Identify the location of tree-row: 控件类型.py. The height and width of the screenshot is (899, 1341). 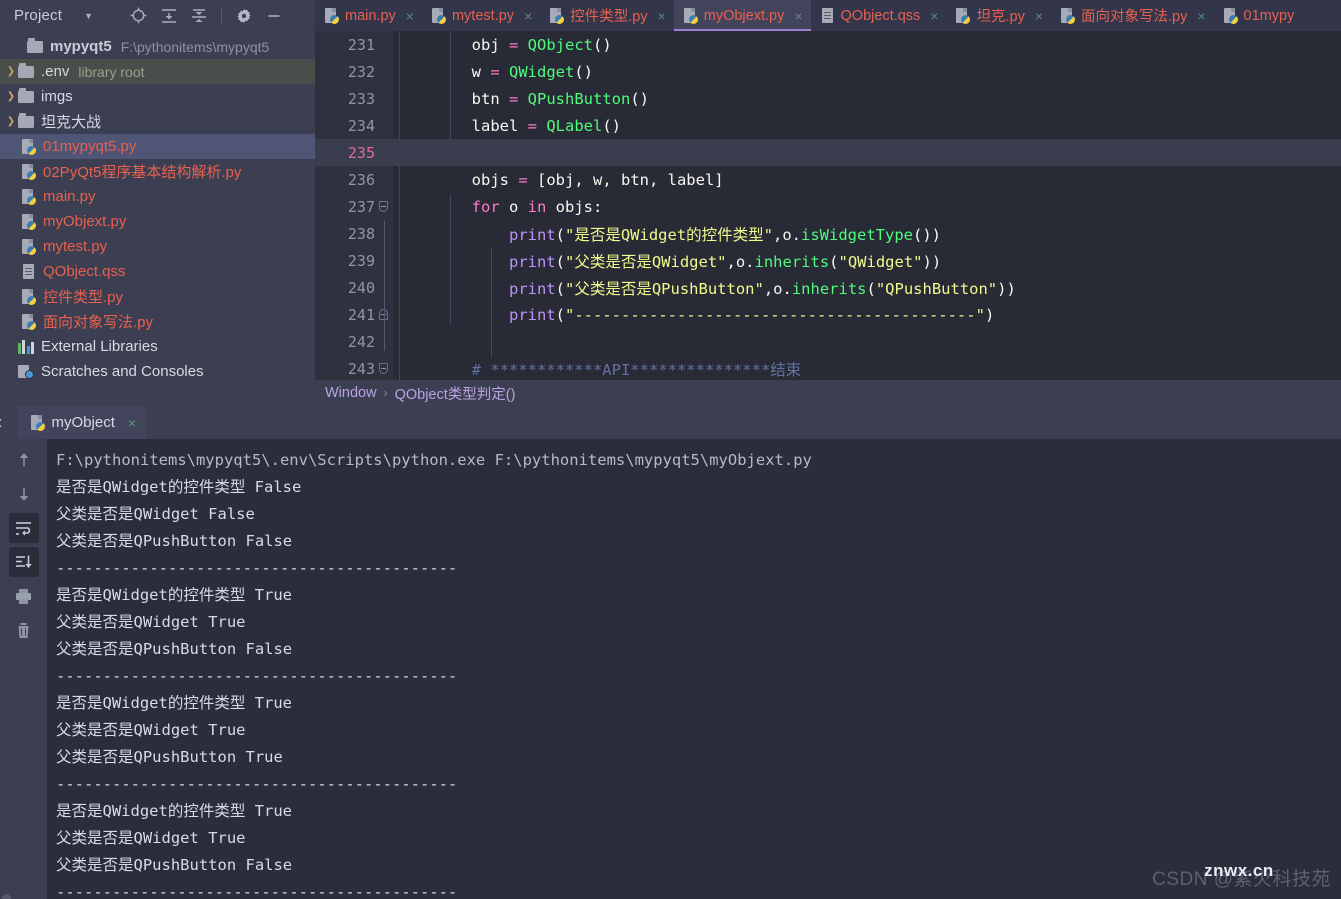
(157, 296).